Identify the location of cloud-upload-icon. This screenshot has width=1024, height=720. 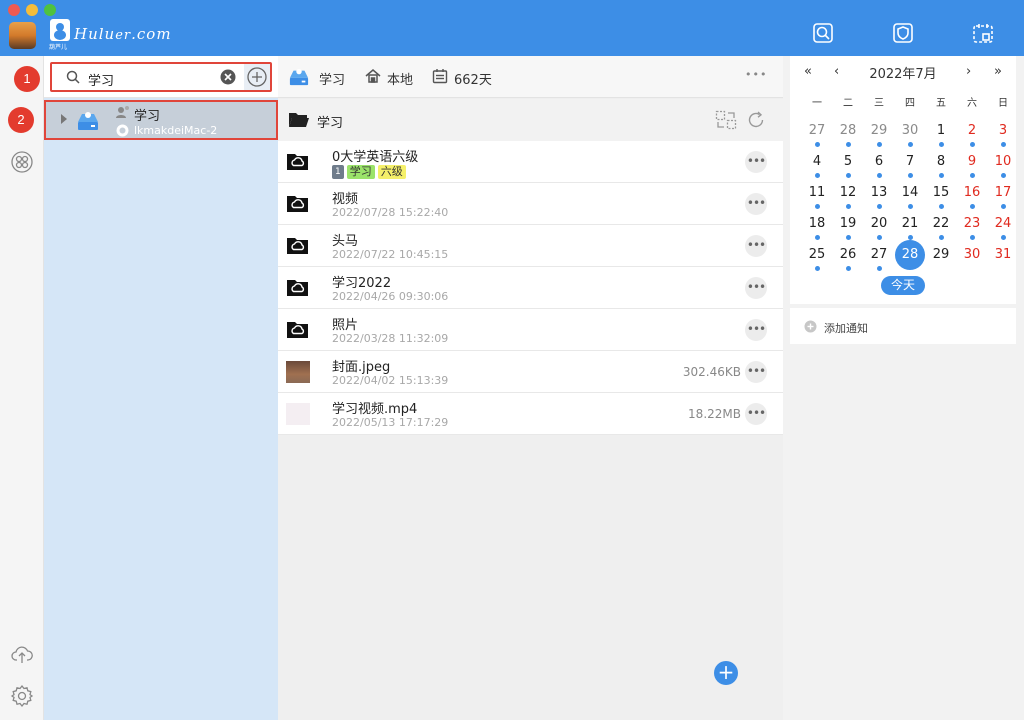
(22, 654).